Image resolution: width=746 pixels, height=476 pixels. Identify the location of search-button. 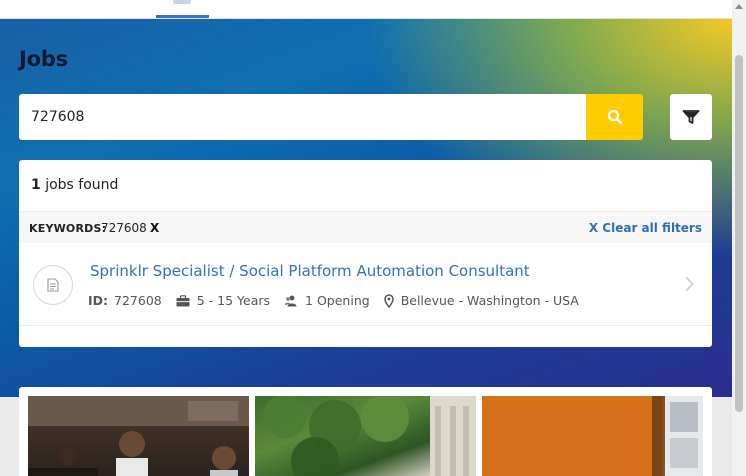
(614, 117).